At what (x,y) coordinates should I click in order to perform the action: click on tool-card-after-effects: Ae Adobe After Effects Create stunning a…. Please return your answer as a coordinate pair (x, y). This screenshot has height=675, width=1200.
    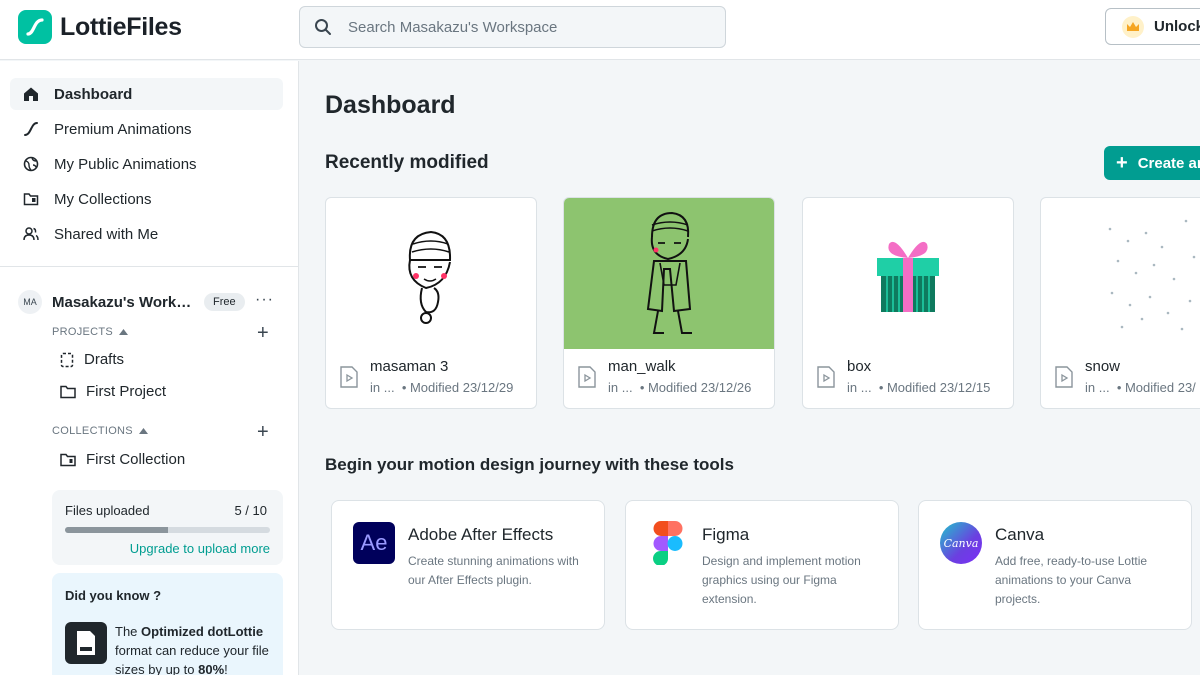
    Looking at the image, I should click on (468, 565).